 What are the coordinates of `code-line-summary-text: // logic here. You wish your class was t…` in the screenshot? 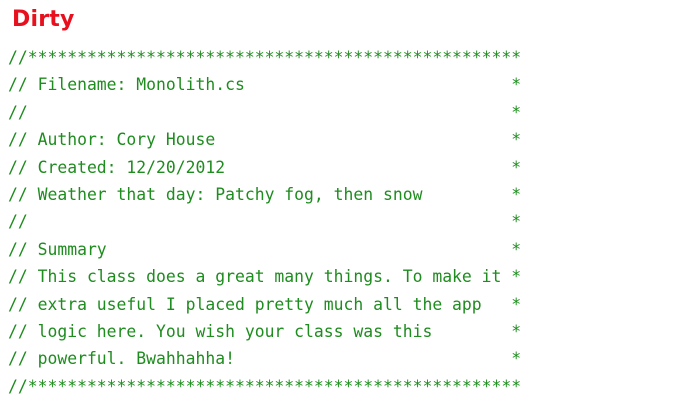 It's located at (265, 331).